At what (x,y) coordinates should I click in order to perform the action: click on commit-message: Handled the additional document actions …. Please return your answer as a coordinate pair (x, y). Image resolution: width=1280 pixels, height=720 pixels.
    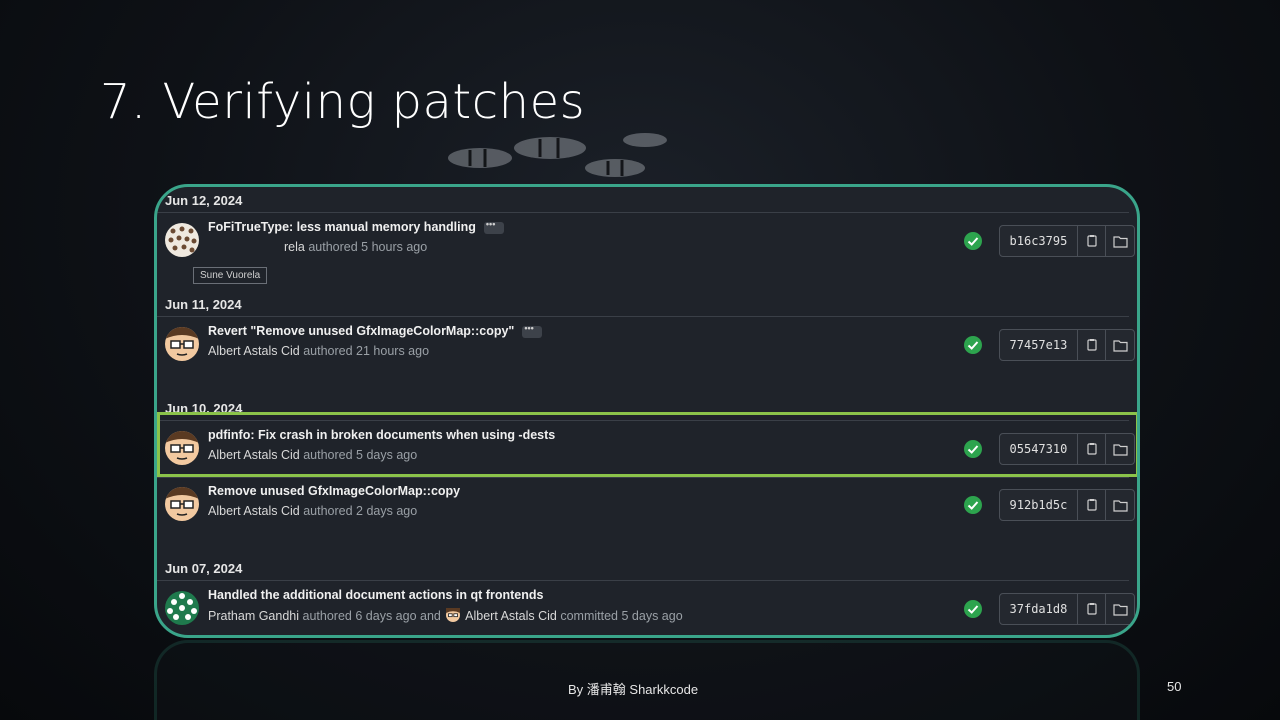
    Looking at the image, I should click on (375, 595).